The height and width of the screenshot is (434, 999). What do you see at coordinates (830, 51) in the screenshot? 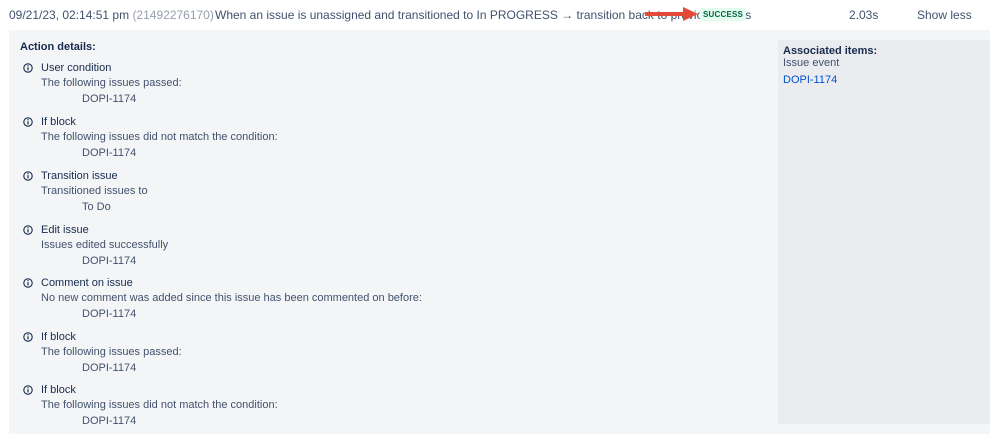
I see `associated-items-title: Associated items:` at bounding box center [830, 51].